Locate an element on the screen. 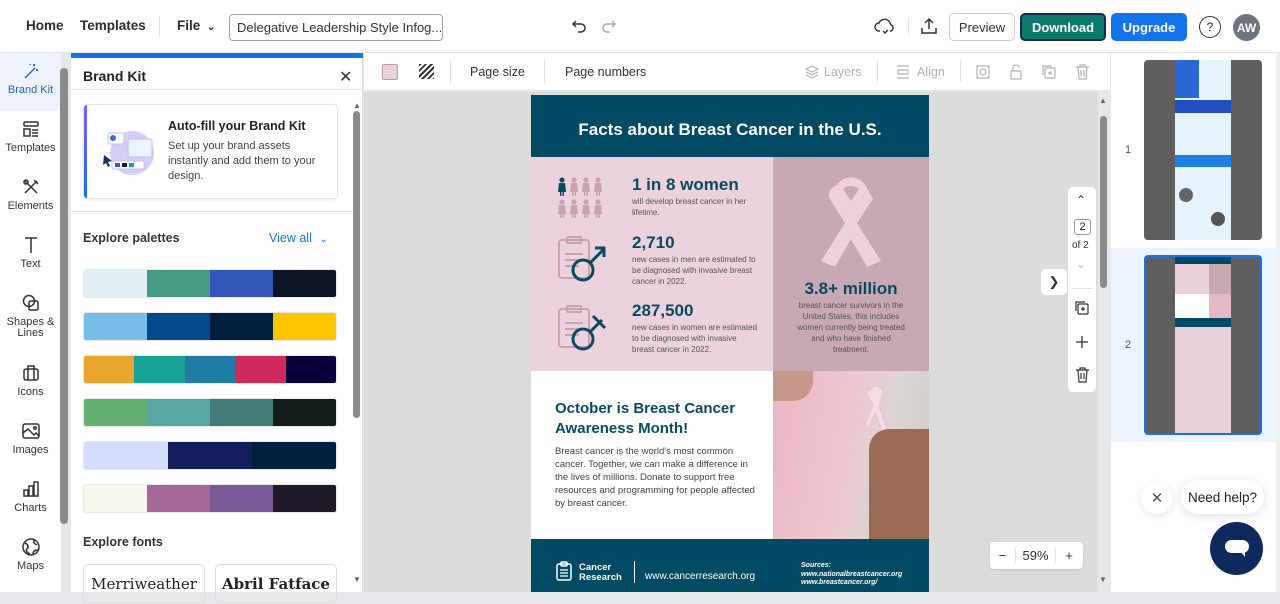 This screenshot has height=604, width=1280. trash-icon is located at coordinates (1082, 74).